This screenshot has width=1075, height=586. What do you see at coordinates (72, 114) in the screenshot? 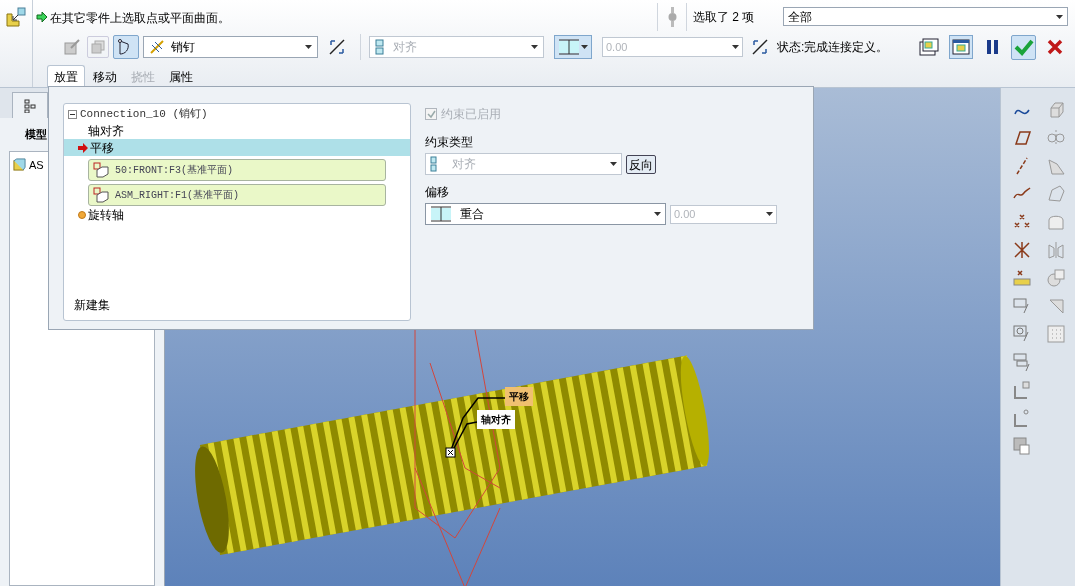
I see `collapse-toggle` at bounding box center [72, 114].